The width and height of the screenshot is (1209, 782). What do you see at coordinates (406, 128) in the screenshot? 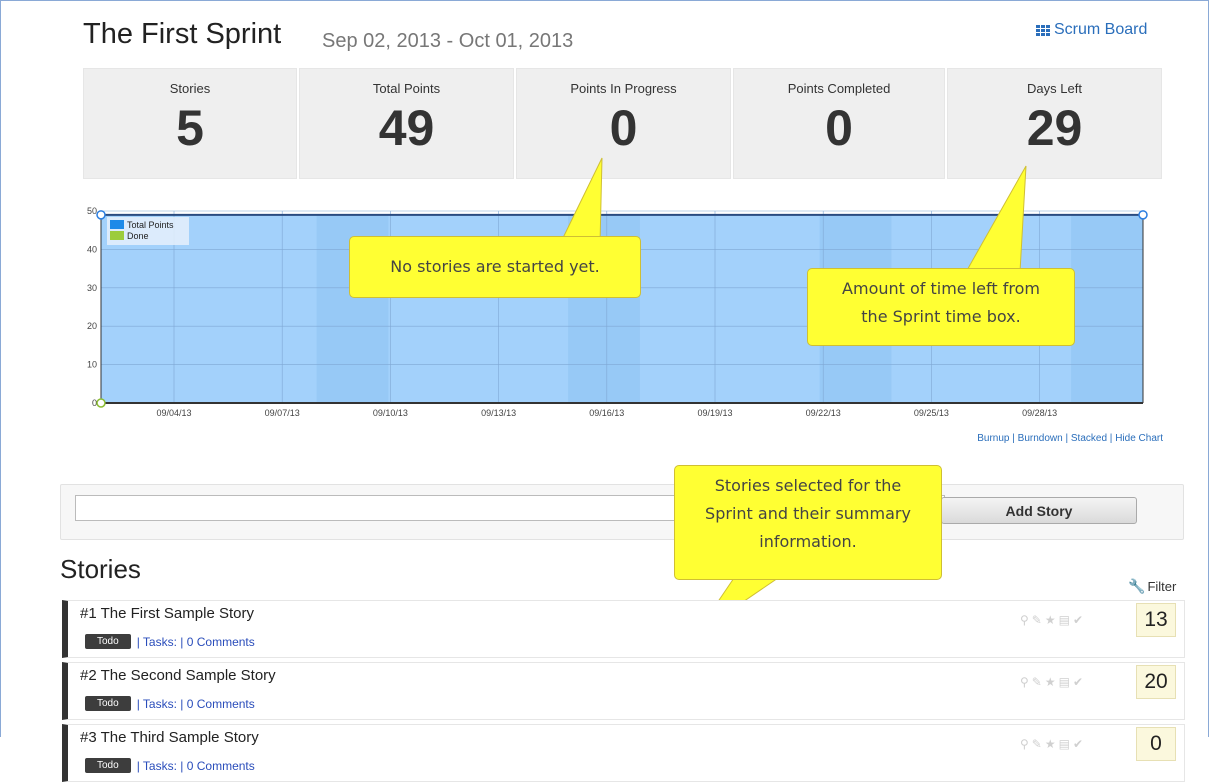
I see `stat-value: 49` at bounding box center [406, 128].